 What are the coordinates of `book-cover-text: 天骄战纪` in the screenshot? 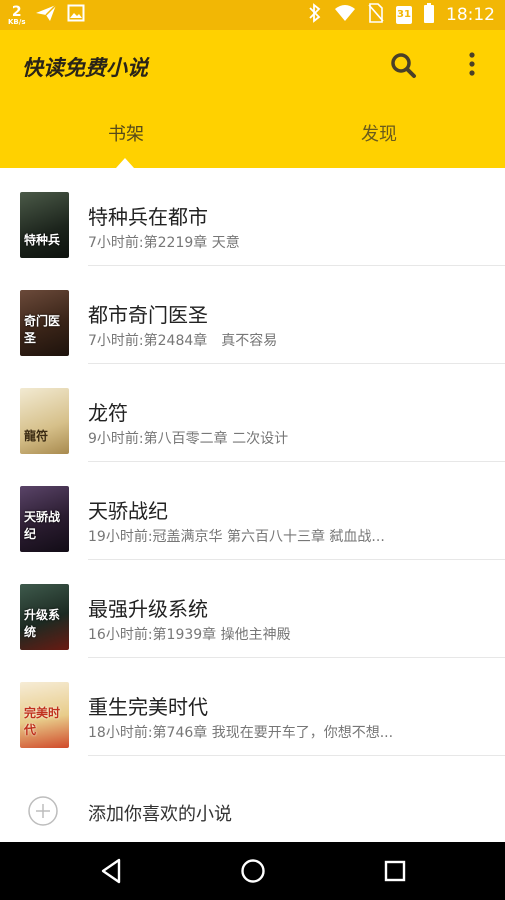 It's located at (42, 525).